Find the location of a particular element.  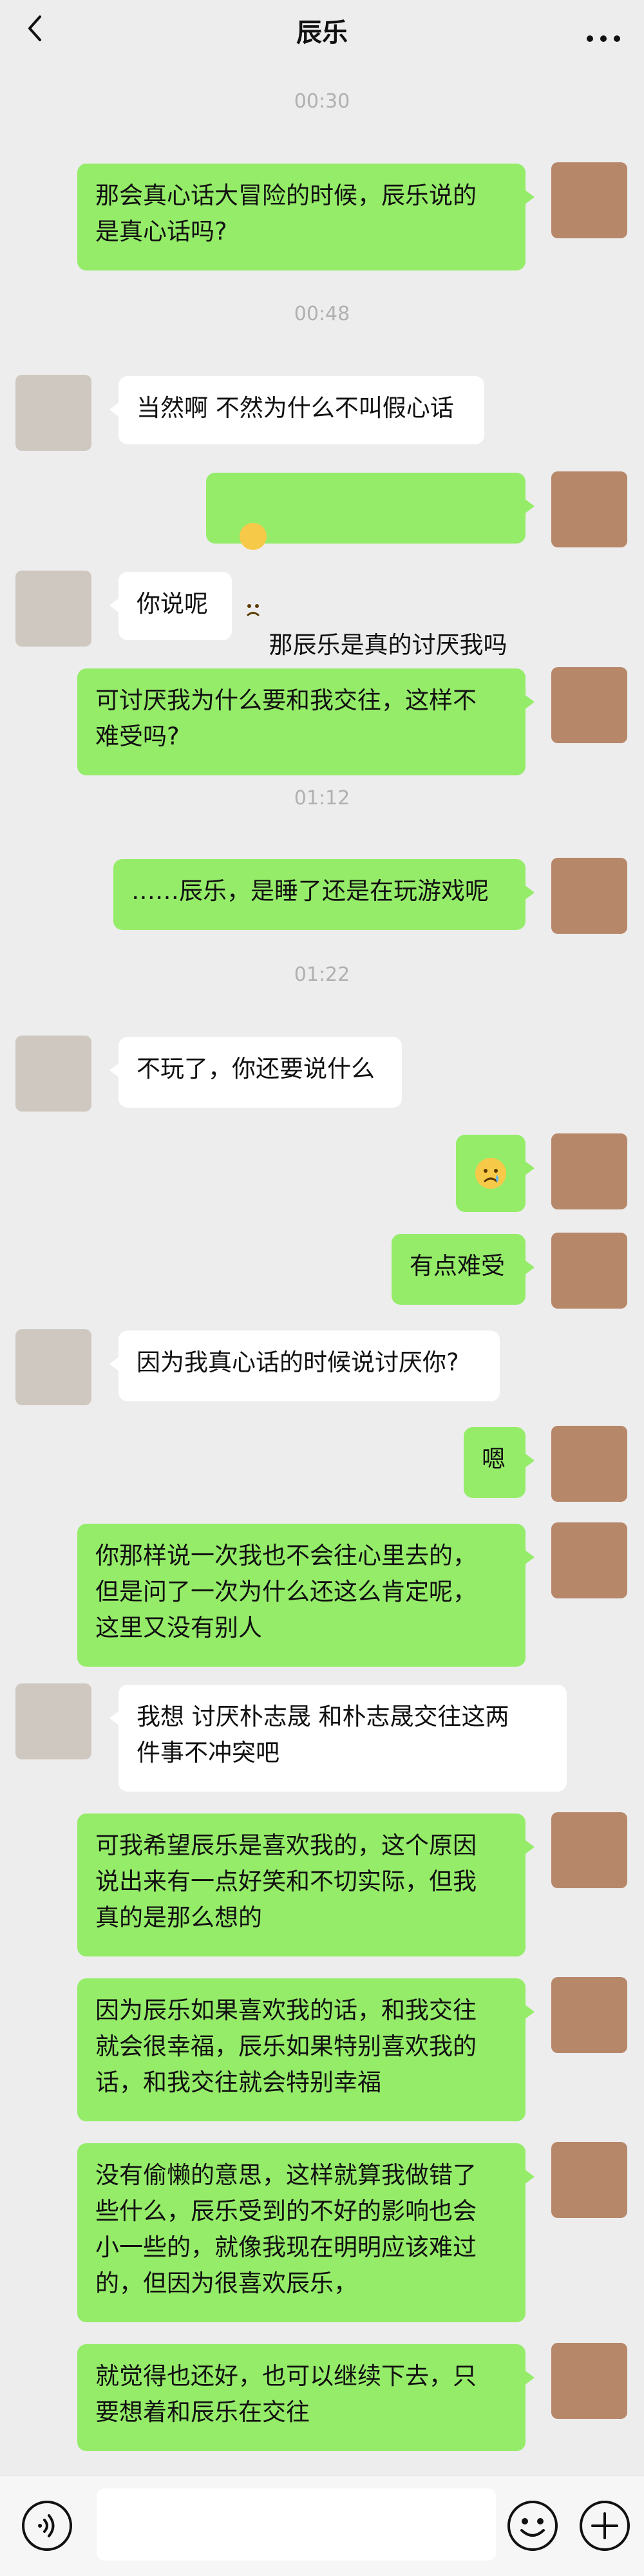

chat-header: 辰乐 is located at coordinates (322, 29).